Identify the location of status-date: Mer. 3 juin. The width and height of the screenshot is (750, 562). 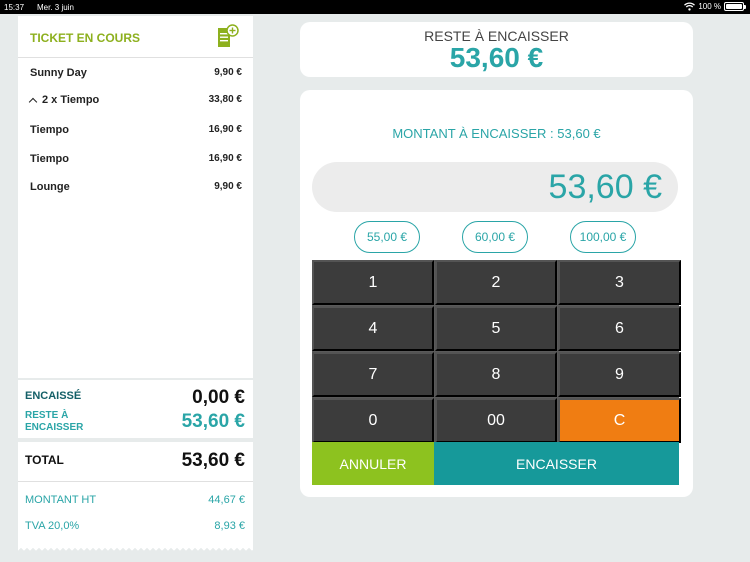
(55, 7).